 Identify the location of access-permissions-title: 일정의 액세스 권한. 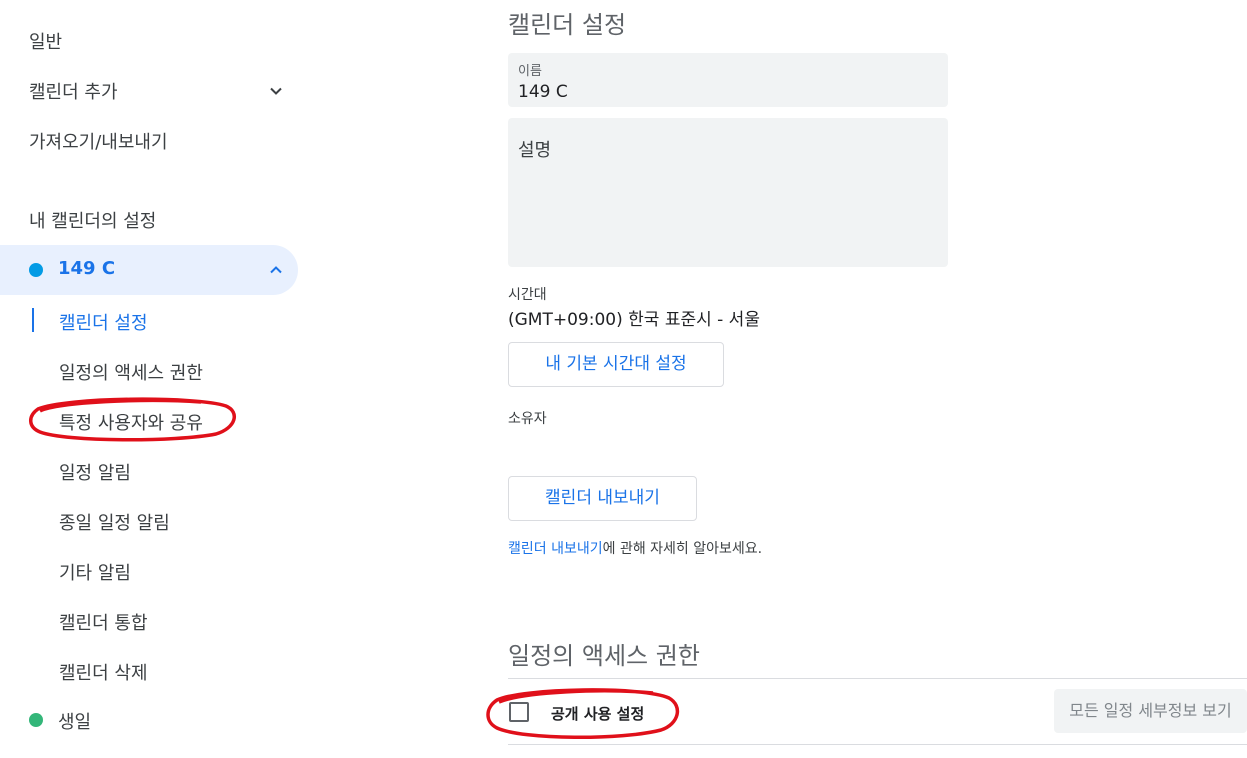
(604, 656).